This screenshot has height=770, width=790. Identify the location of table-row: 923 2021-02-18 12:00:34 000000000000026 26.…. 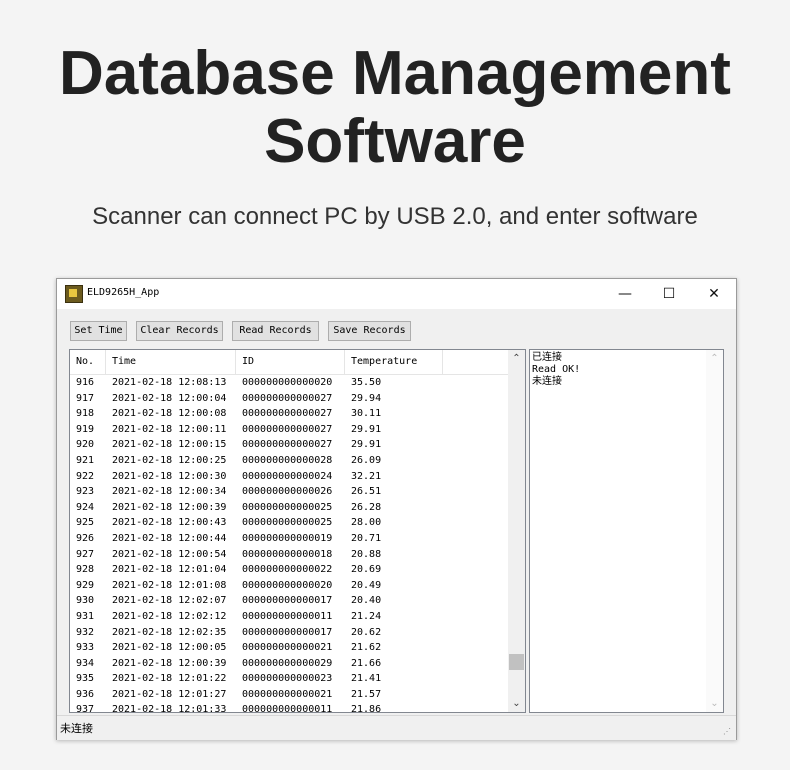
(289, 492).